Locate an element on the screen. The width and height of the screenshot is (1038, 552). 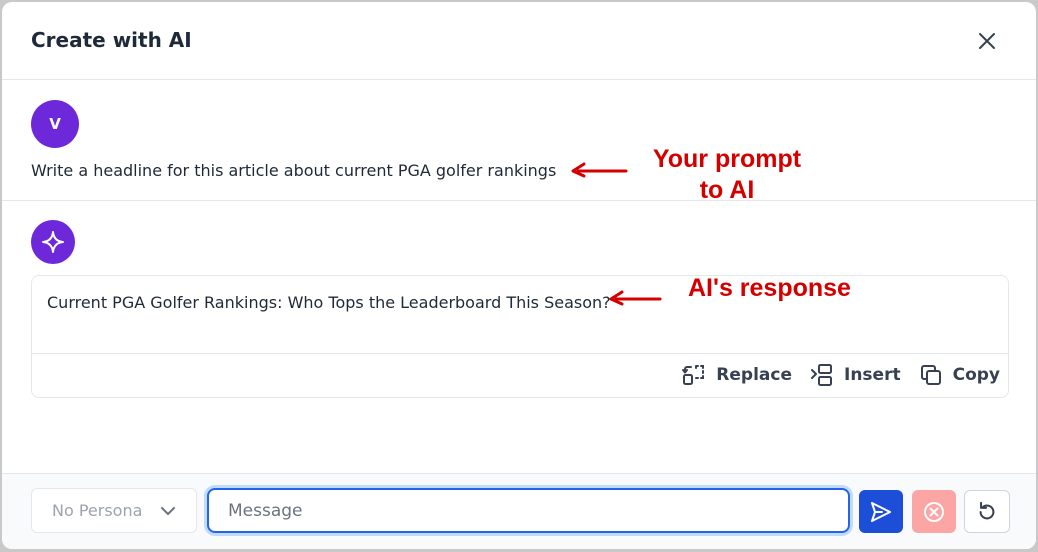
replace-label: Replace is located at coordinates (754, 375).